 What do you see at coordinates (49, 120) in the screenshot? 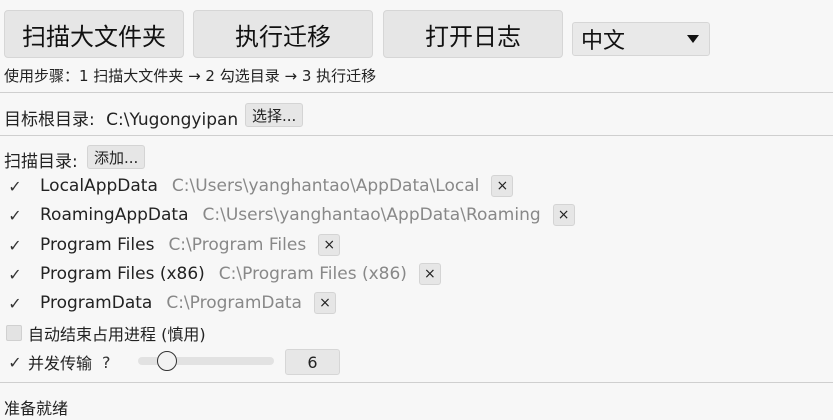
I see `target-root-label-text: 目标根目录:` at bounding box center [49, 120].